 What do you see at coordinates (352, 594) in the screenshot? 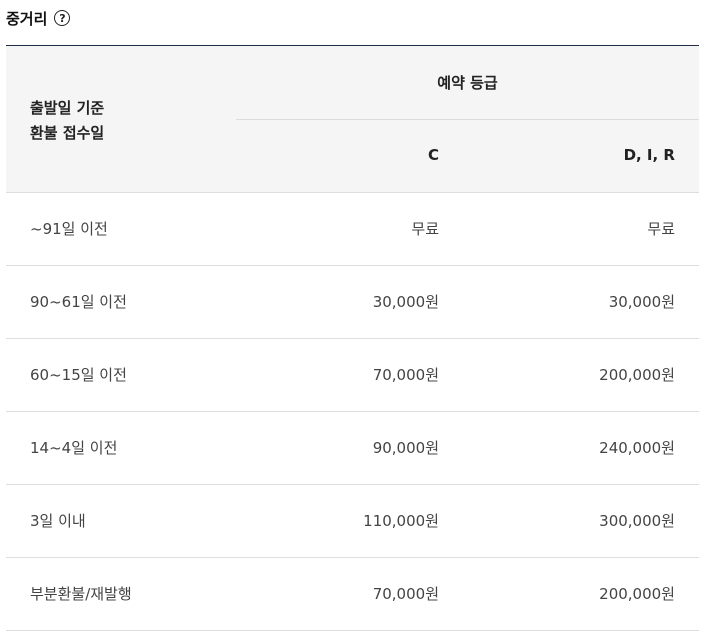
I see `table-row: 부분환불/재발행 70,000원 200,000원` at bounding box center [352, 594].